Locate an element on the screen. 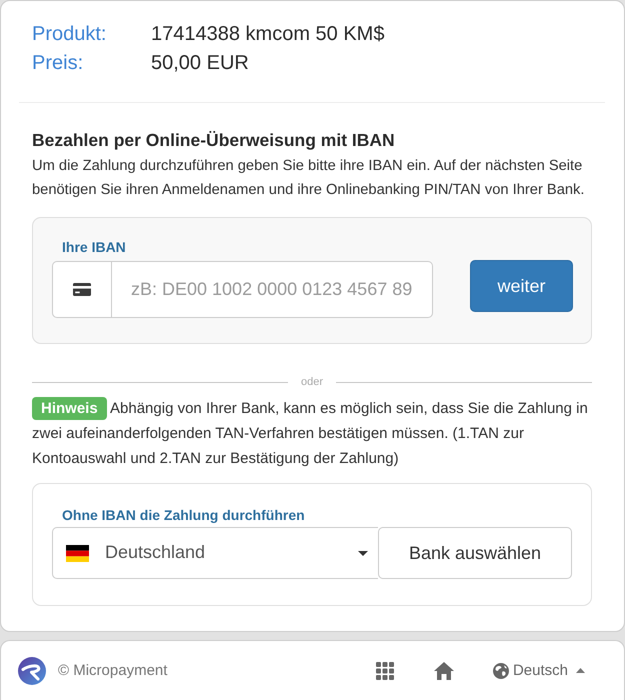 The image size is (625, 700). select-bank-button: Bank auswählen is located at coordinates (475, 553).